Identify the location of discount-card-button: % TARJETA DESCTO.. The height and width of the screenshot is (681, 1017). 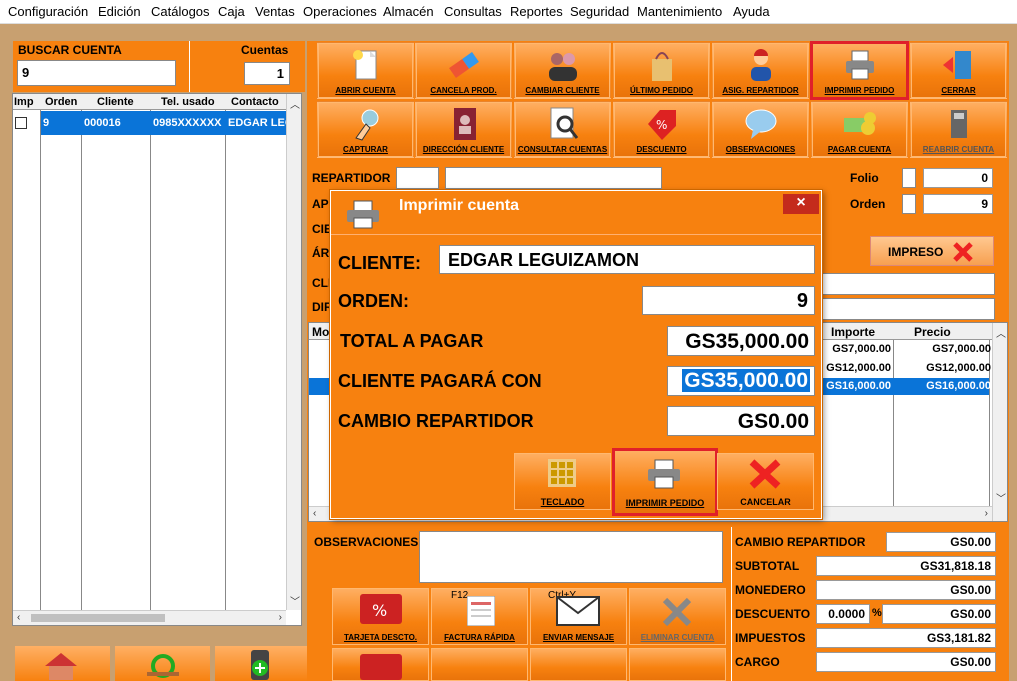
(380, 616).